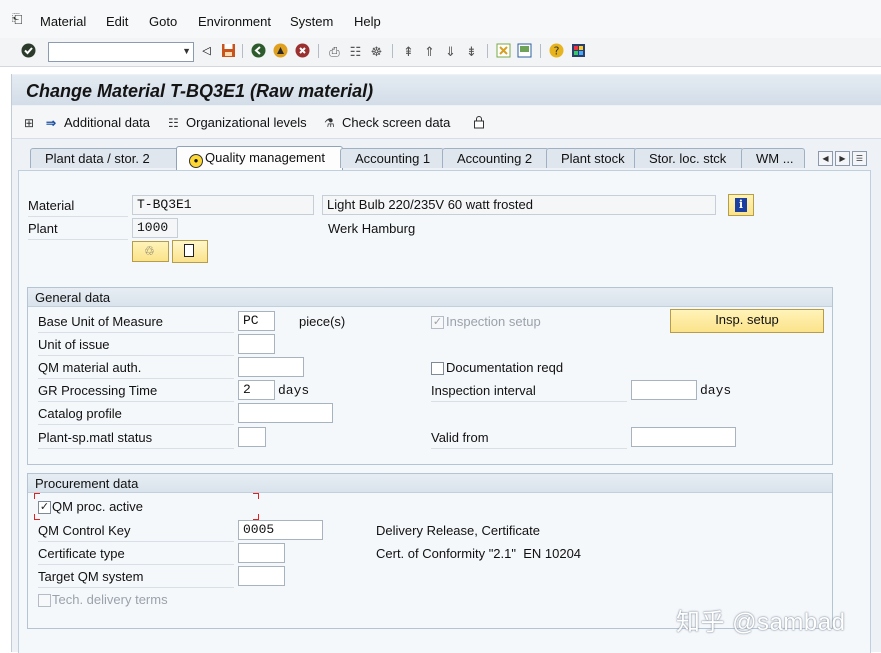  I want to click on material-description-field: Light Bulb 220/235V 60 watt frosted, so click(519, 205).